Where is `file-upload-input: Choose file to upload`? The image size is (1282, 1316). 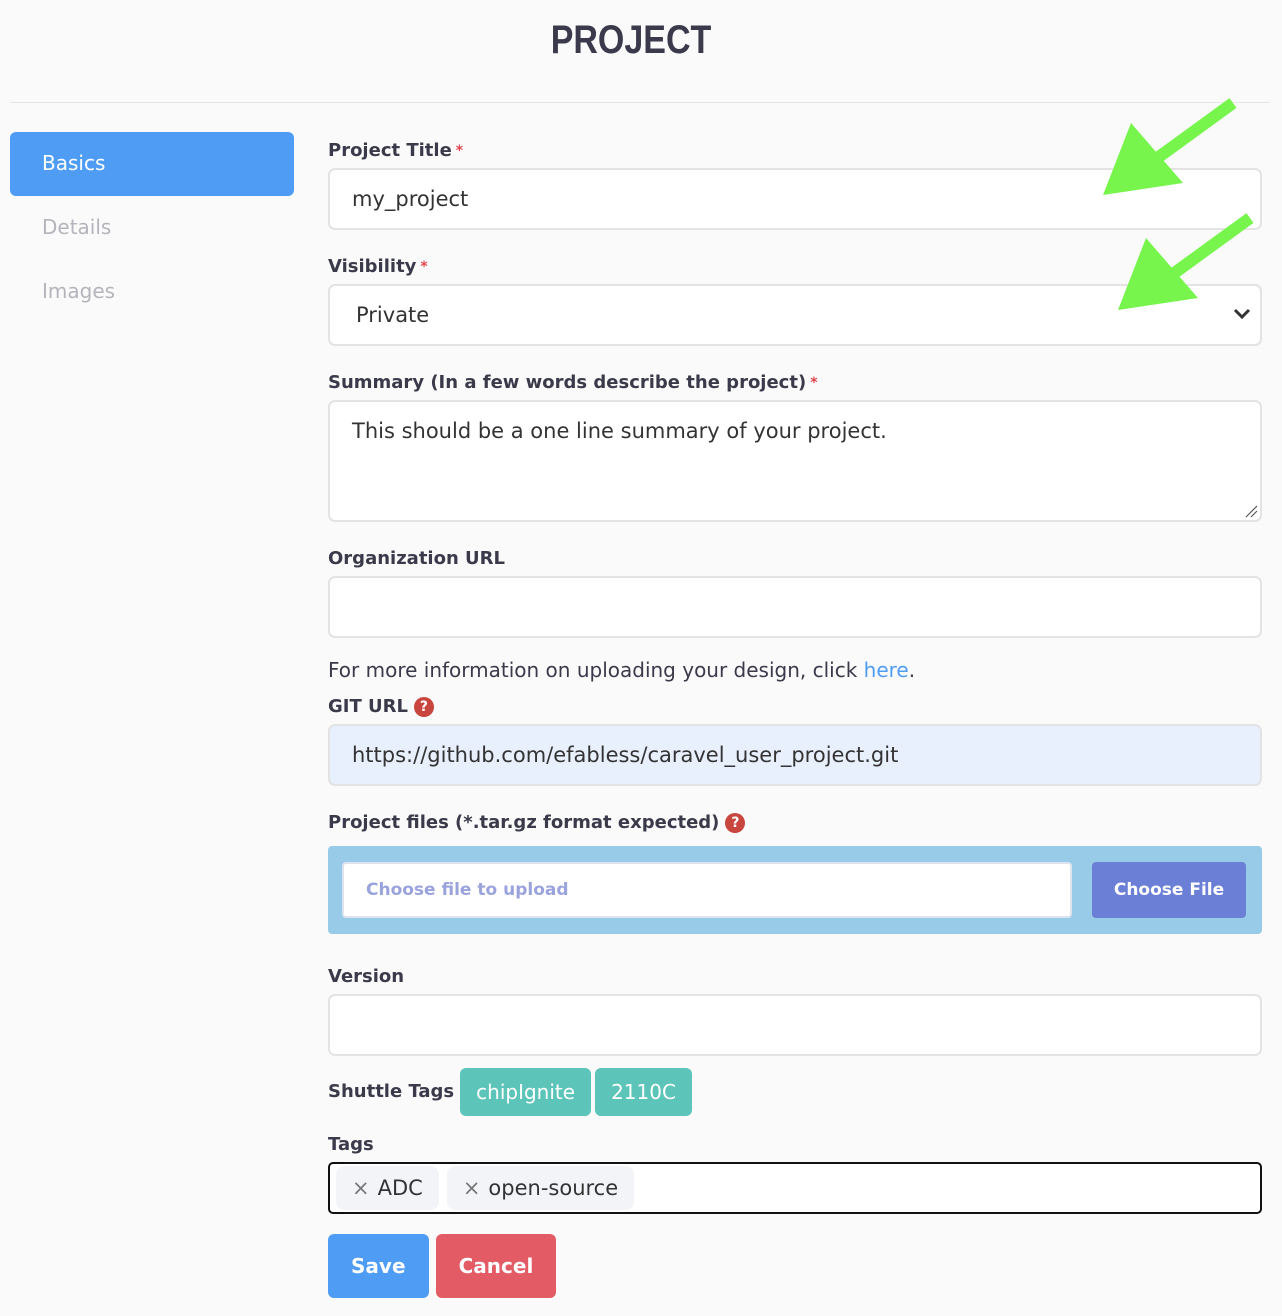
file-upload-input: Choose file to upload is located at coordinates (707, 890).